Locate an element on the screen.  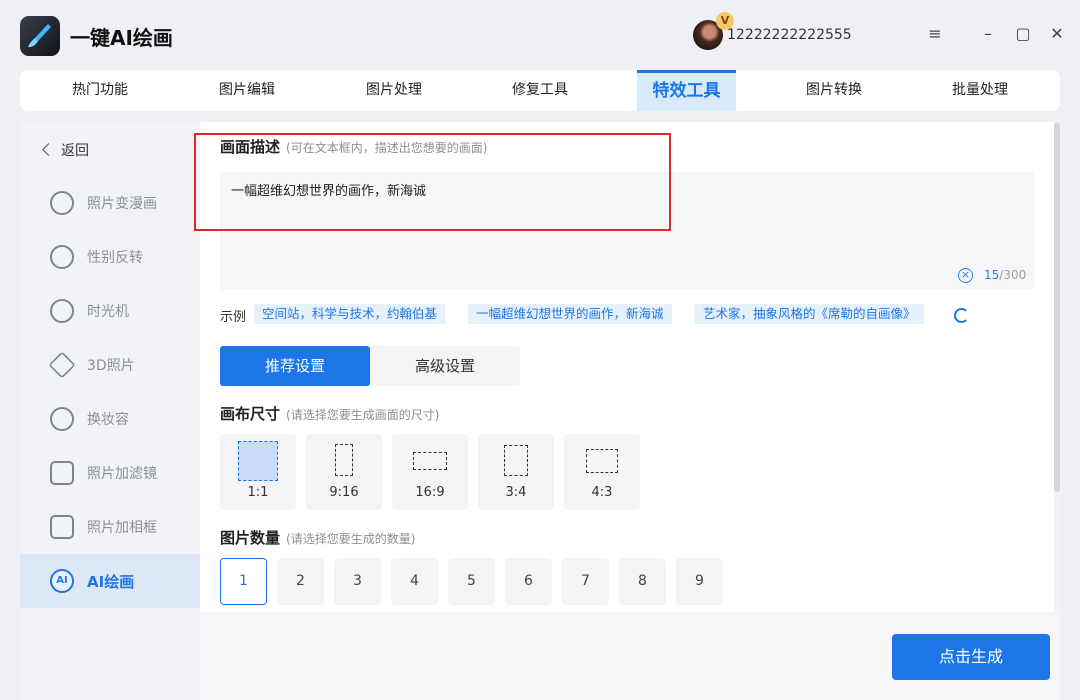
sidebar-item-label: 时光机 is located at coordinates (108, 312).